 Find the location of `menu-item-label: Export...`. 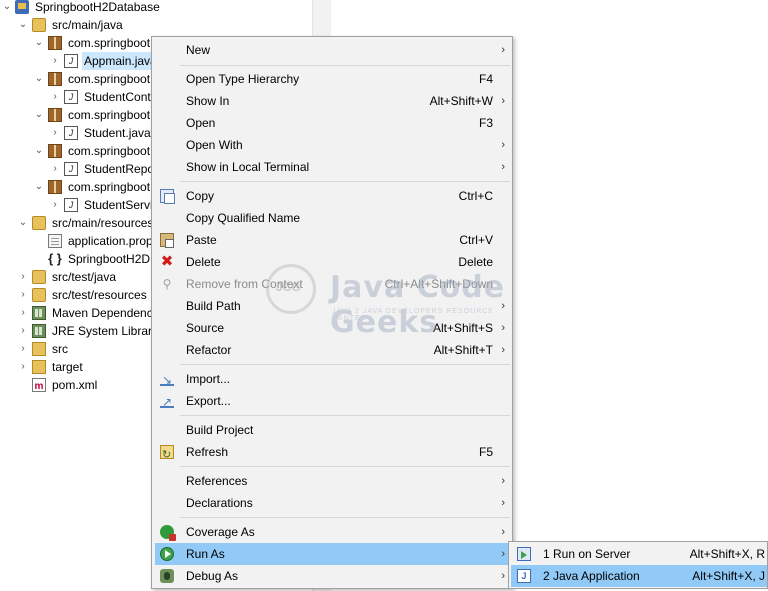

menu-item-label: Export... is located at coordinates (208, 401).